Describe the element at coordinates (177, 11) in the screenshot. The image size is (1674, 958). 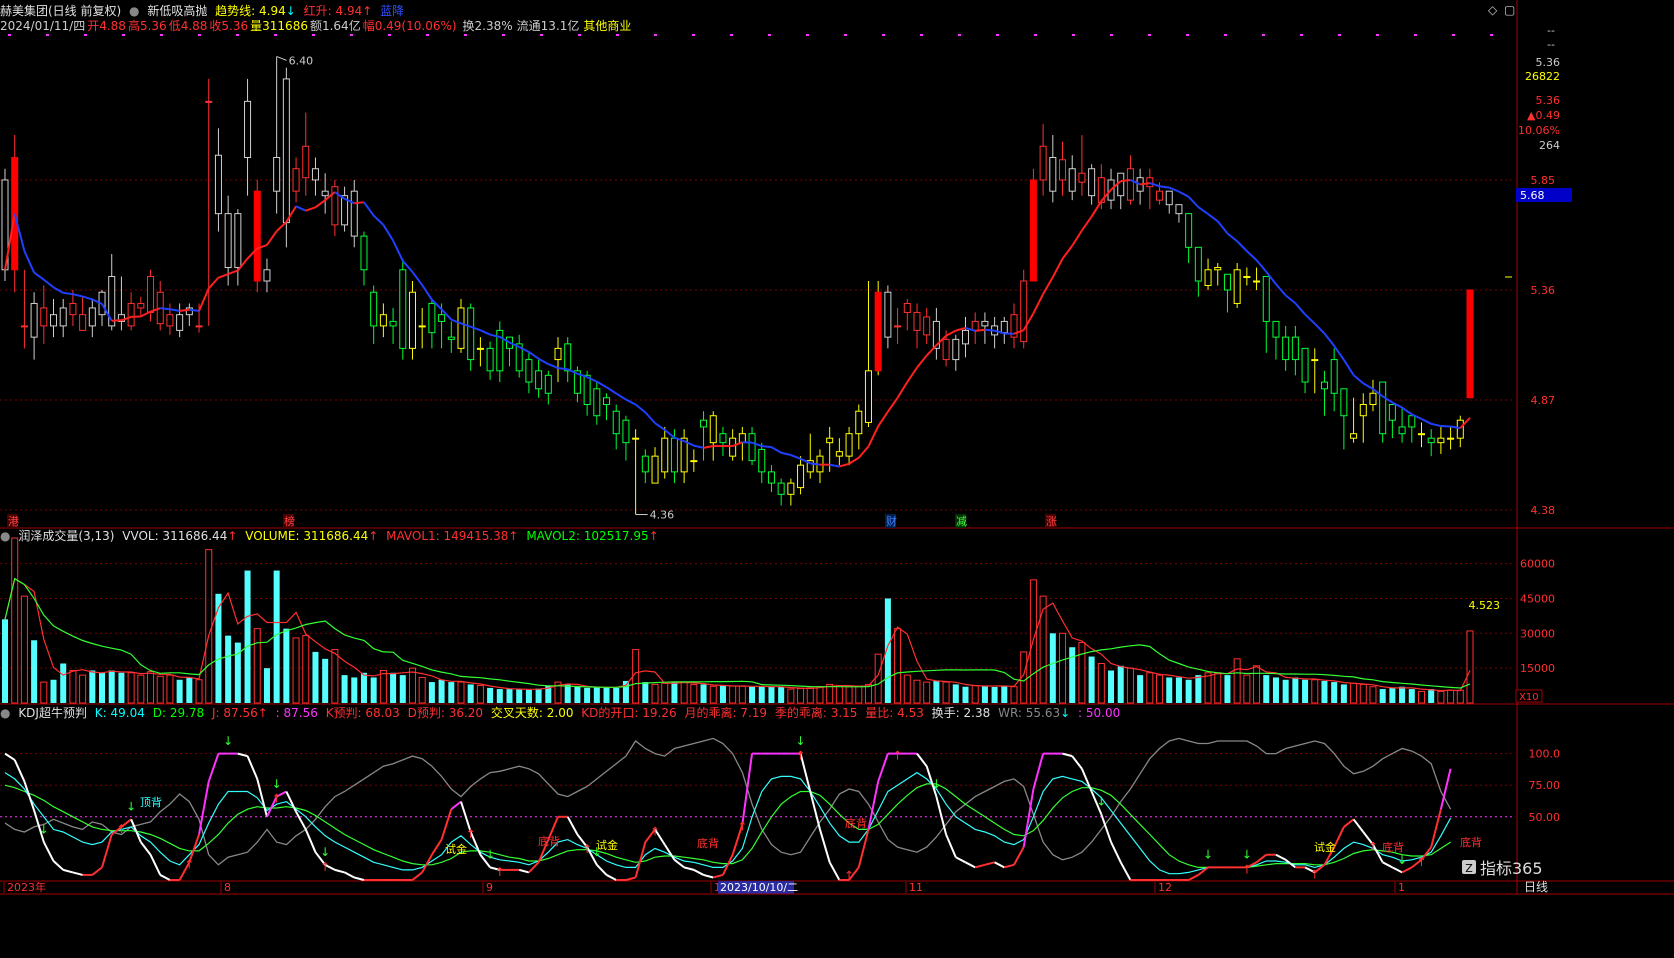
I see `indicator-name: 新低吸高抛` at that location.